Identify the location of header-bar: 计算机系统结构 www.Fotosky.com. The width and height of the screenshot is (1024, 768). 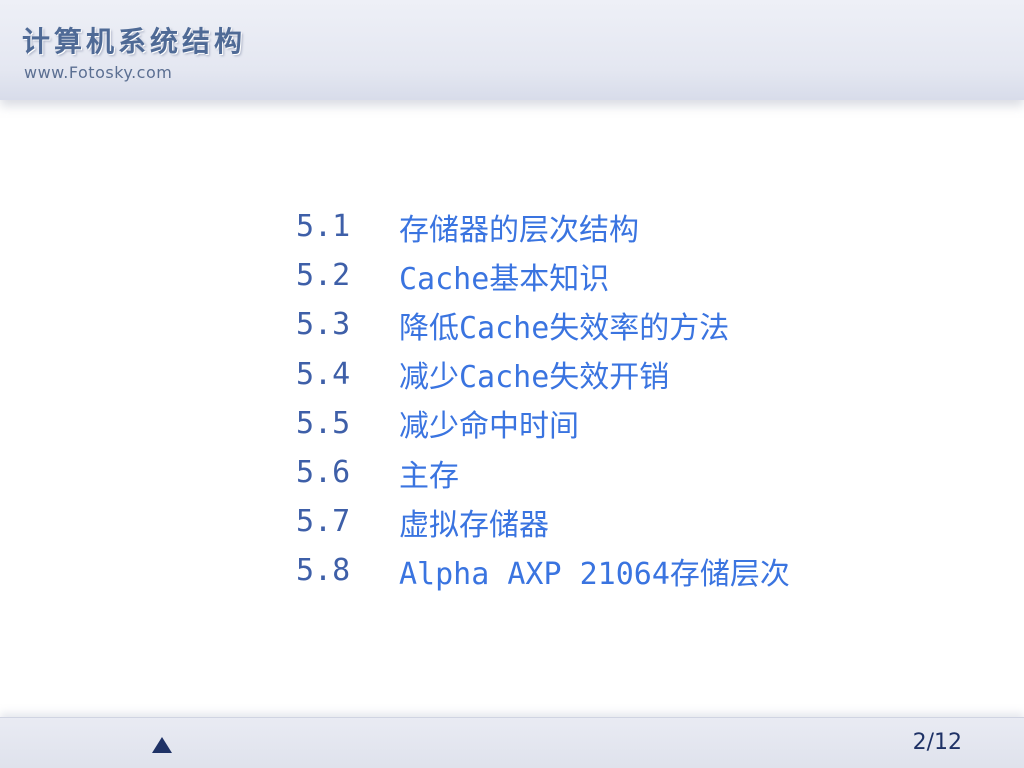
(512, 50).